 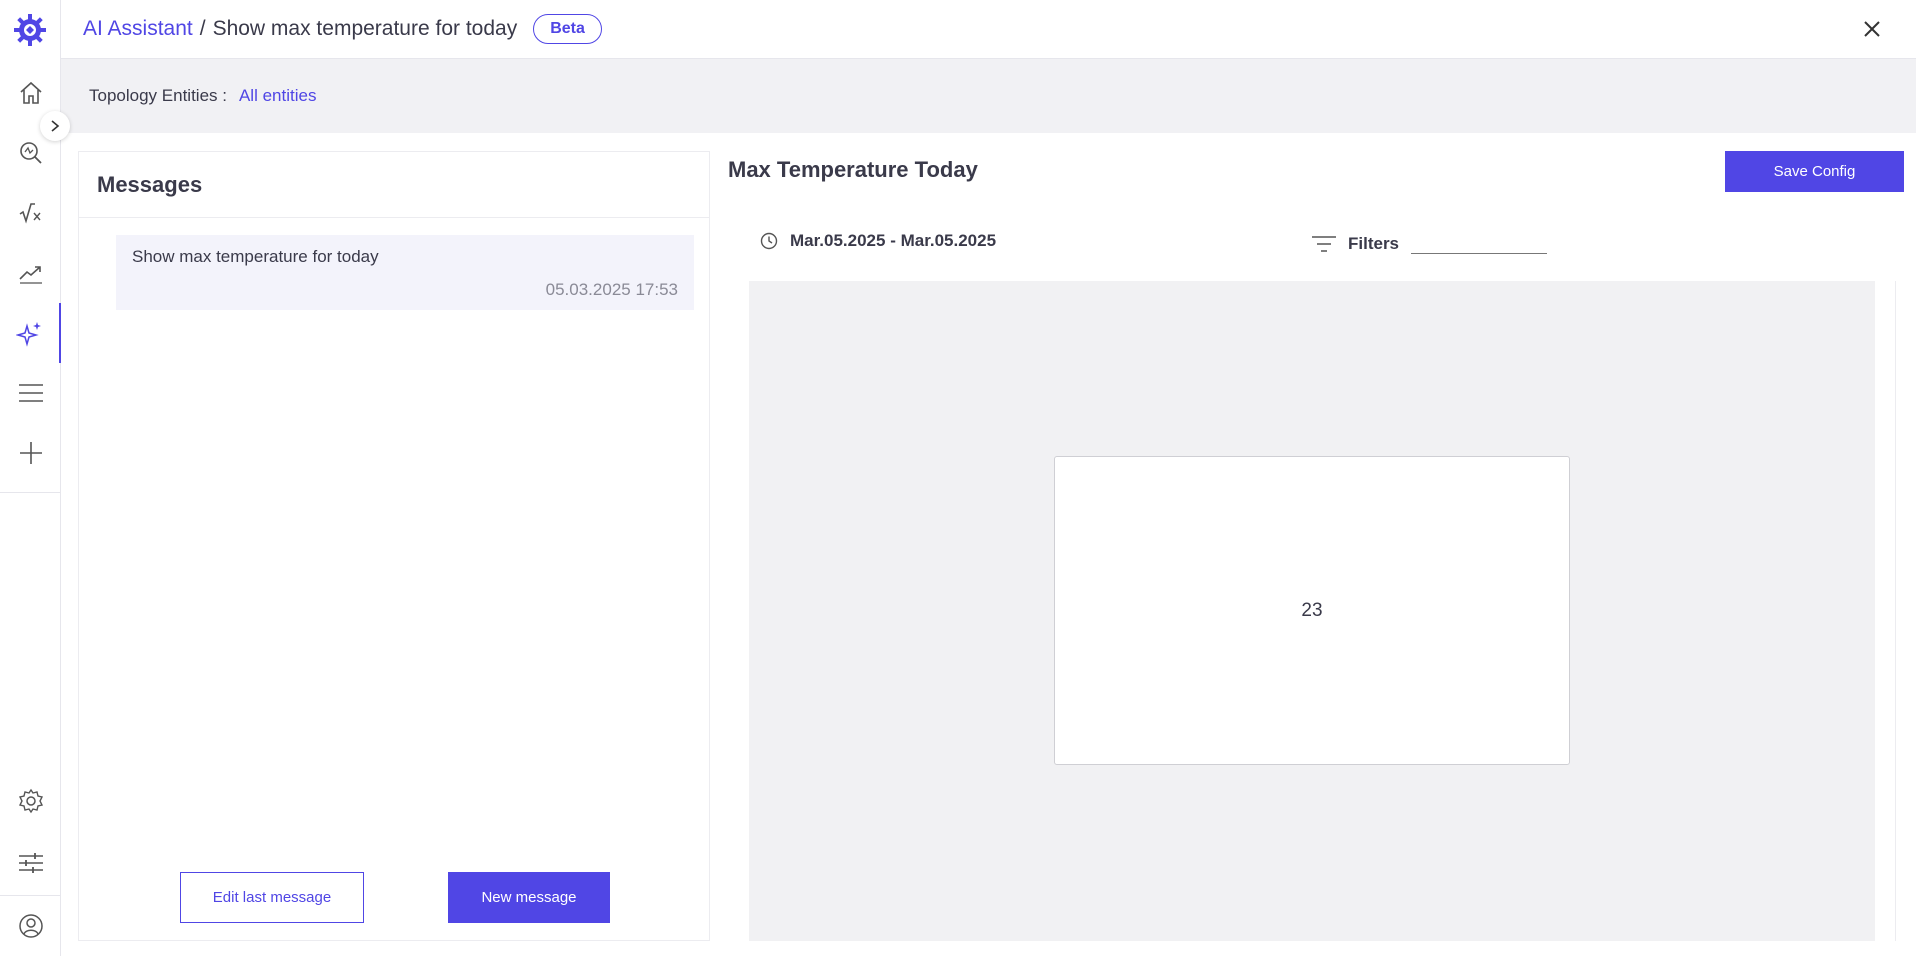 I want to click on sidebar-item-add, so click(x=30, y=453).